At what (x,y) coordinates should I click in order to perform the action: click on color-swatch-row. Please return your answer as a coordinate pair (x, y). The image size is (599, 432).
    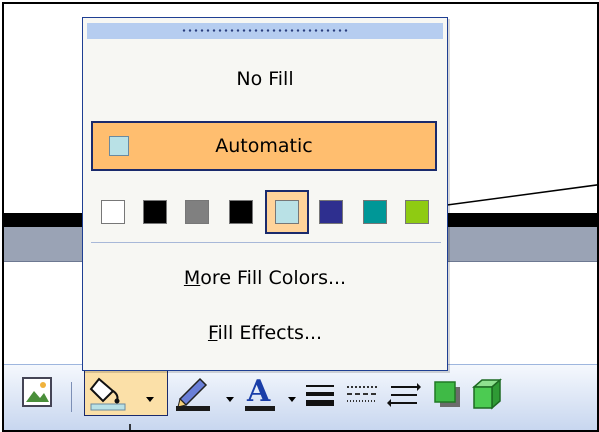
    Looking at the image, I should click on (265, 212).